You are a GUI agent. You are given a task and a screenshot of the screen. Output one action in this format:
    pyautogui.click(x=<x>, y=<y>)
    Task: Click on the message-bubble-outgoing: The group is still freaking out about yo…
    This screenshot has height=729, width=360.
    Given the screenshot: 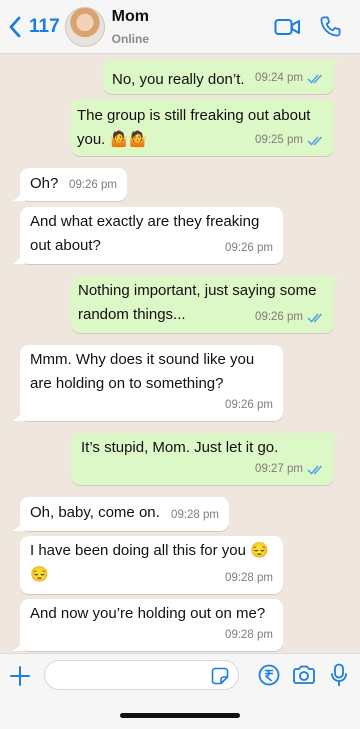 What is the action you would take?
    pyautogui.click(x=202, y=127)
    